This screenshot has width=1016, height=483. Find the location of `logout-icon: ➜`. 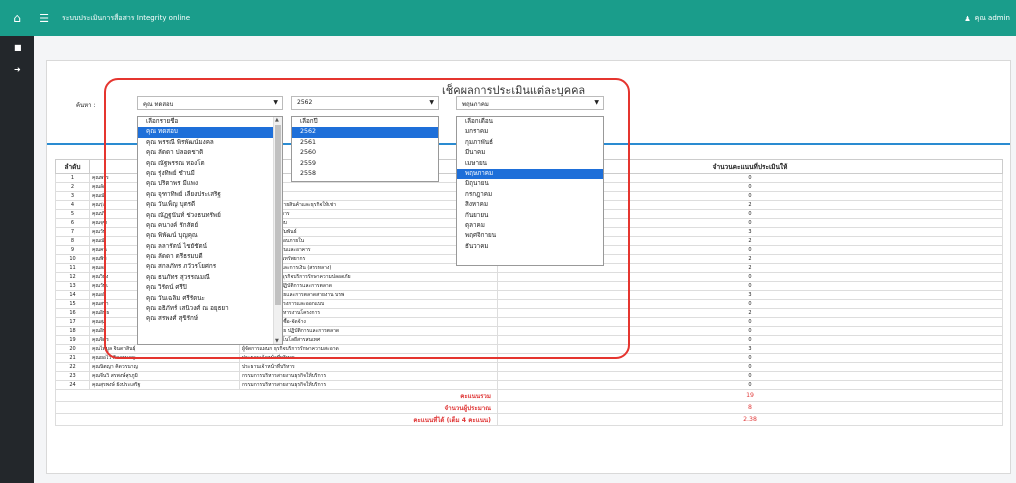

logout-icon: ➜ is located at coordinates (17, 69).